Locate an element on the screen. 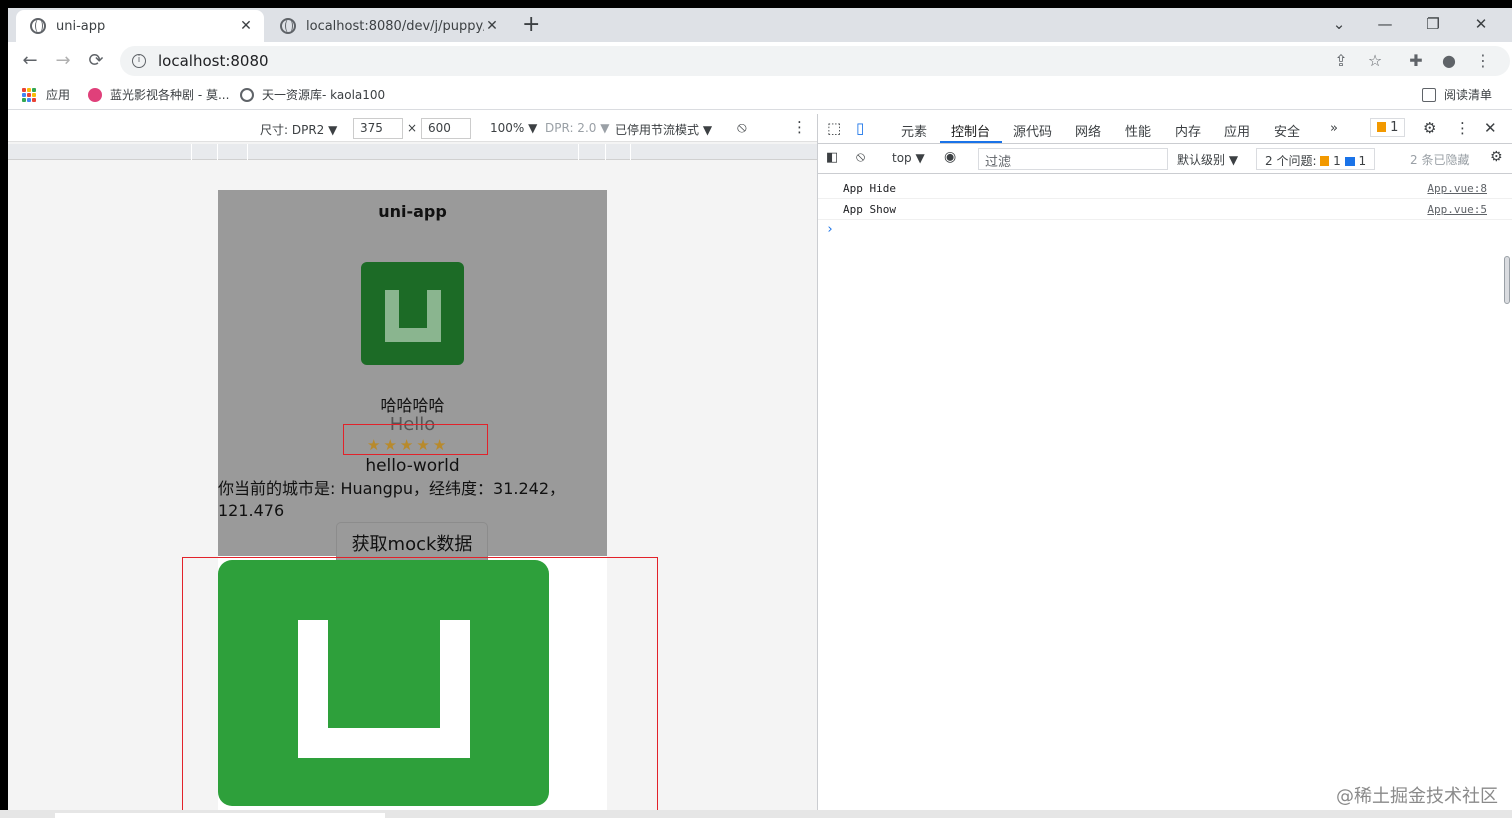  more-tabs-icon: » is located at coordinates (1334, 128).